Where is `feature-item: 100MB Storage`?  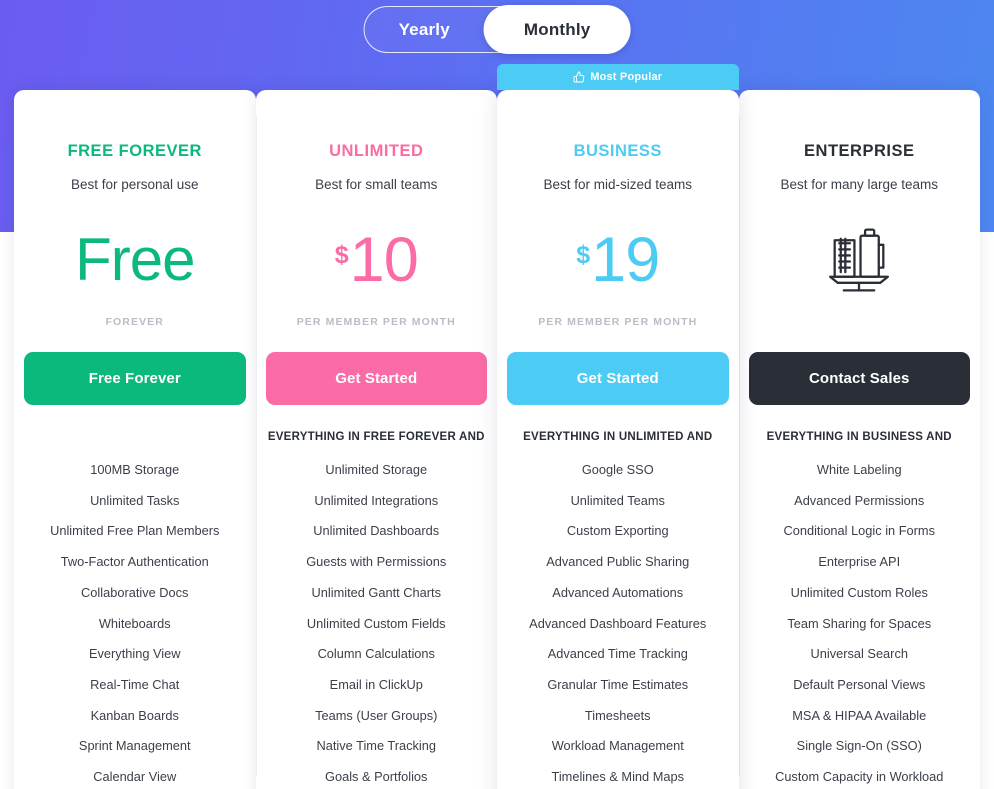
feature-item: 100MB Storage is located at coordinates (135, 469).